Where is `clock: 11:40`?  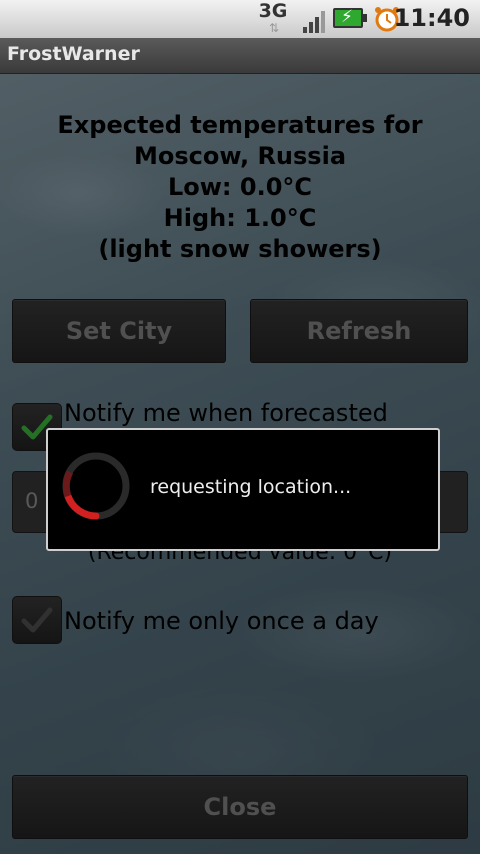 clock: 11:40 is located at coordinates (431, 18).